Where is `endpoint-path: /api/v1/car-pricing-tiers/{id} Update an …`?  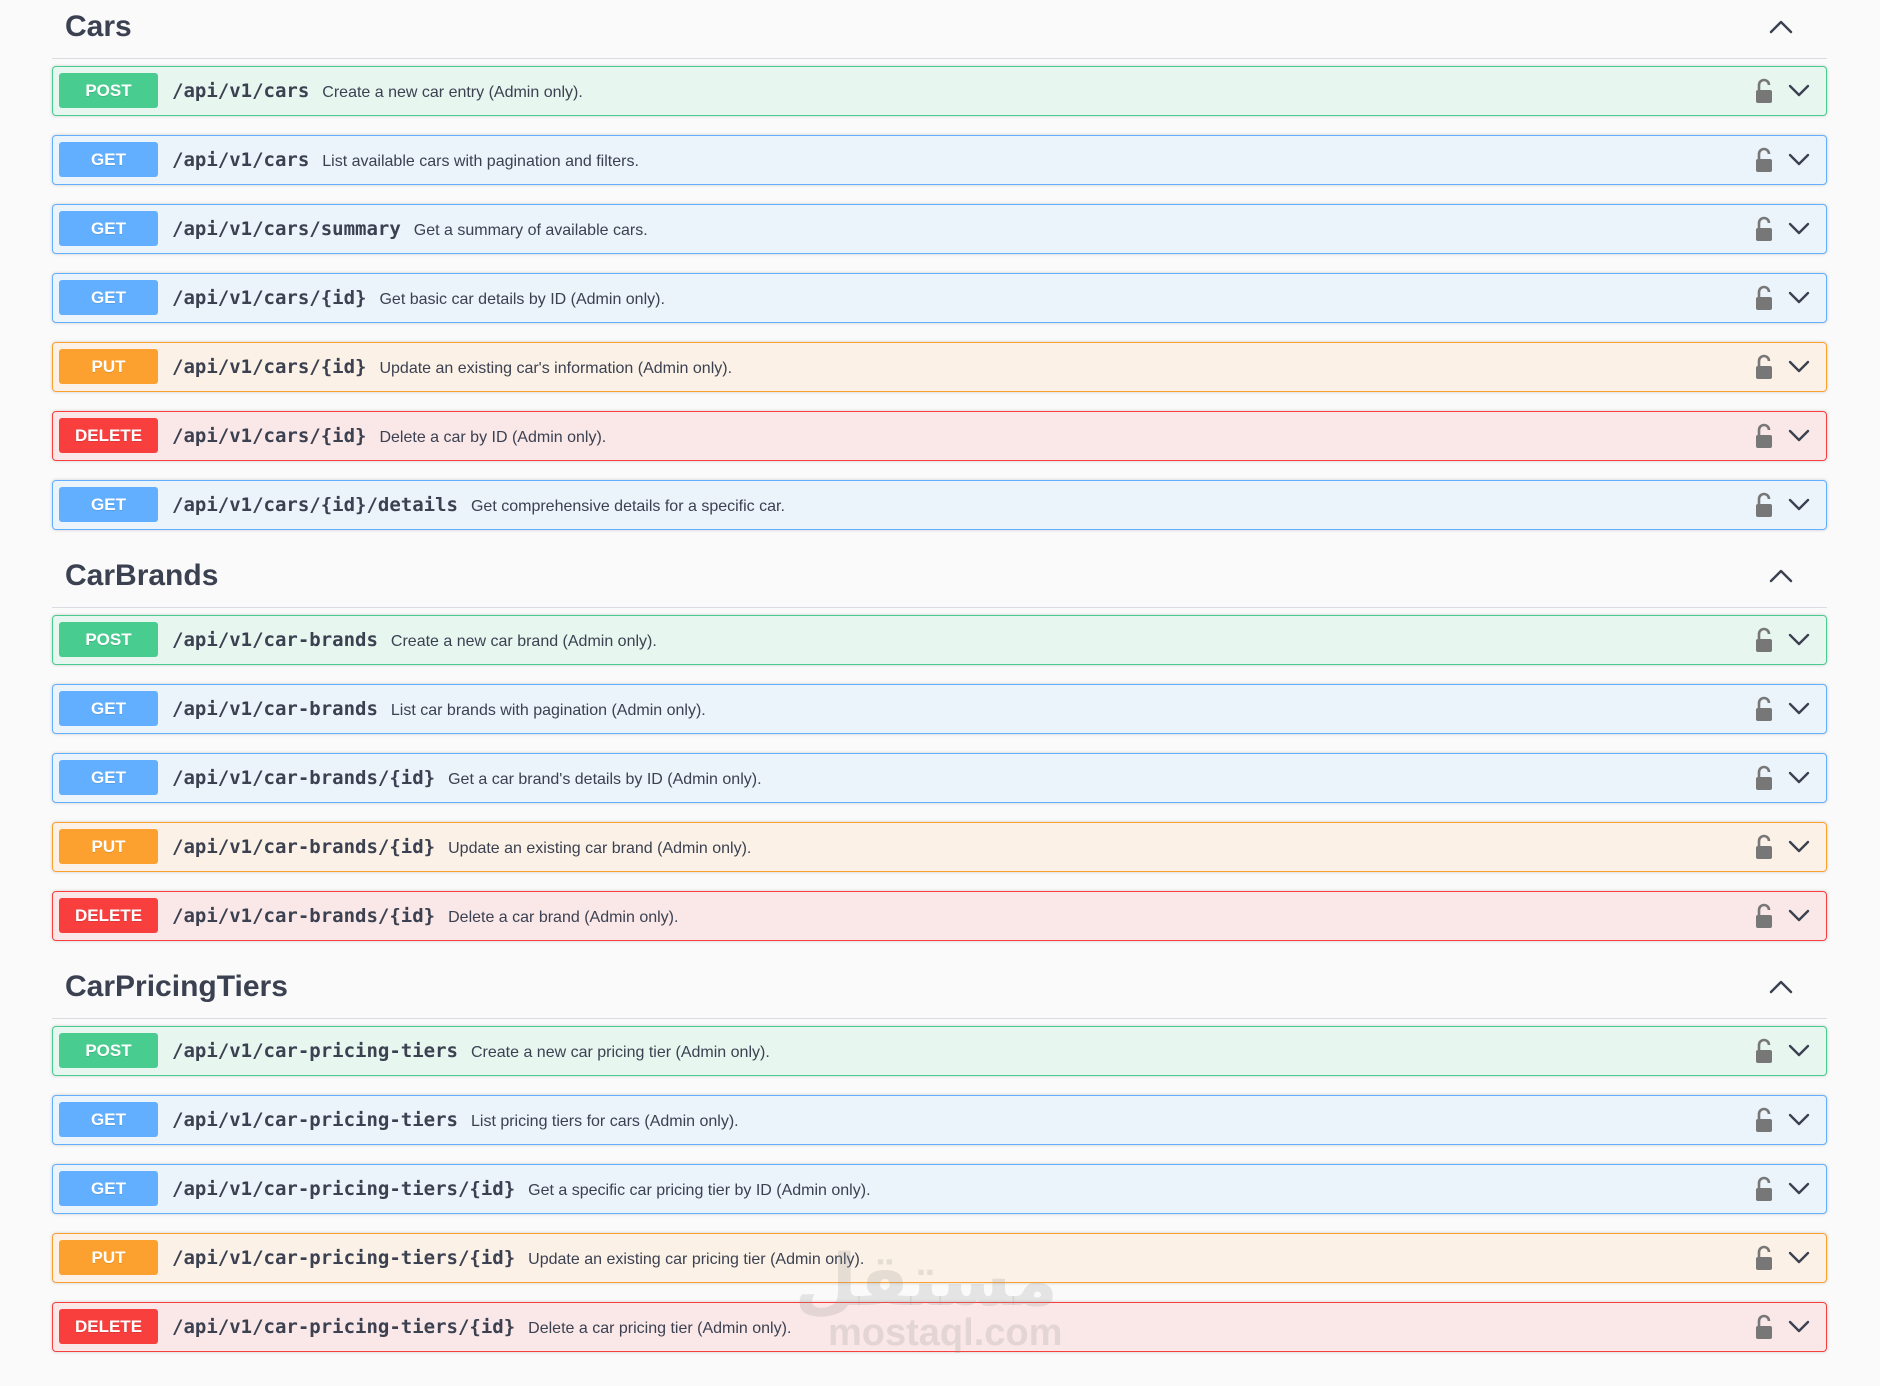 endpoint-path: /api/v1/car-pricing-tiers/{id} Update an … is located at coordinates (518, 1258).